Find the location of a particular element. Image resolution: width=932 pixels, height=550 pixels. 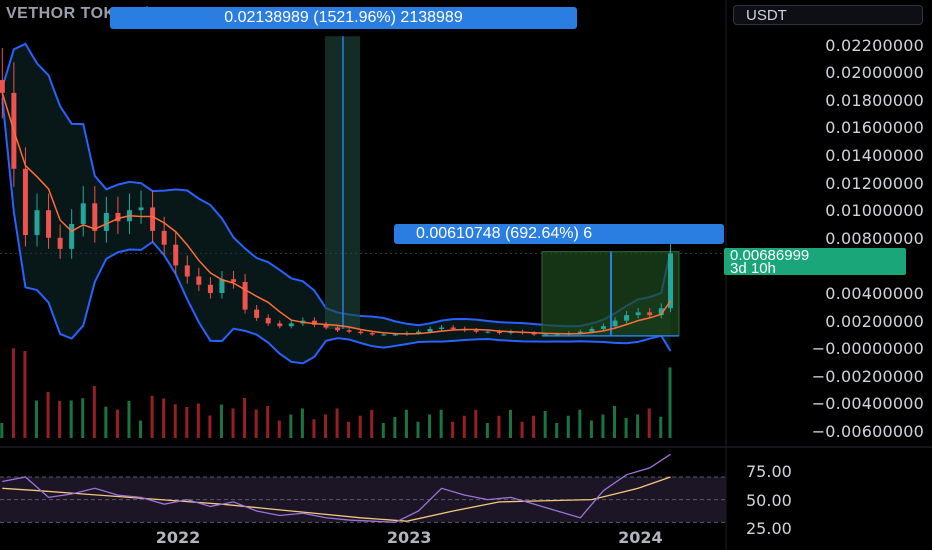

price-tick-label: 0.01200000 is located at coordinates (874, 183).